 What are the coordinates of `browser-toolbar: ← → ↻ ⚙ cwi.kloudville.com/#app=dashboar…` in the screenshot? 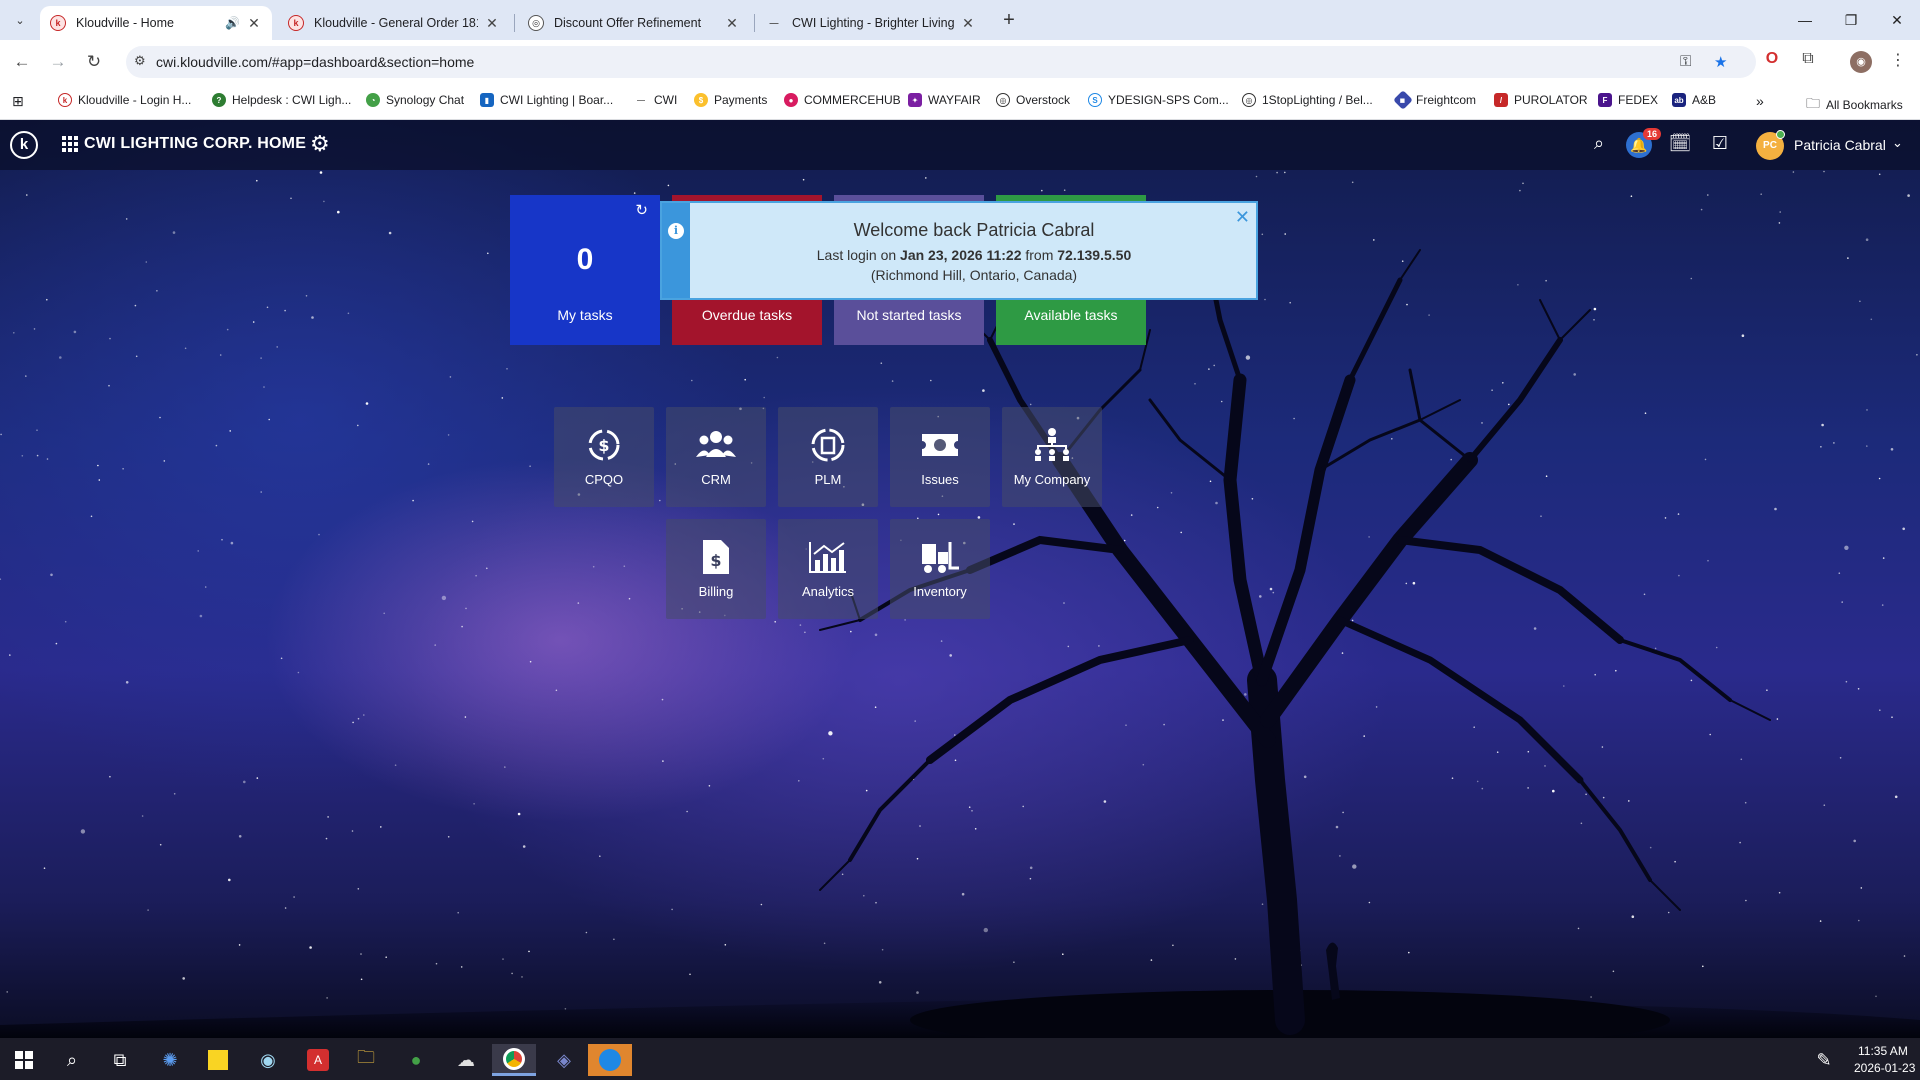 It's located at (960, 62).